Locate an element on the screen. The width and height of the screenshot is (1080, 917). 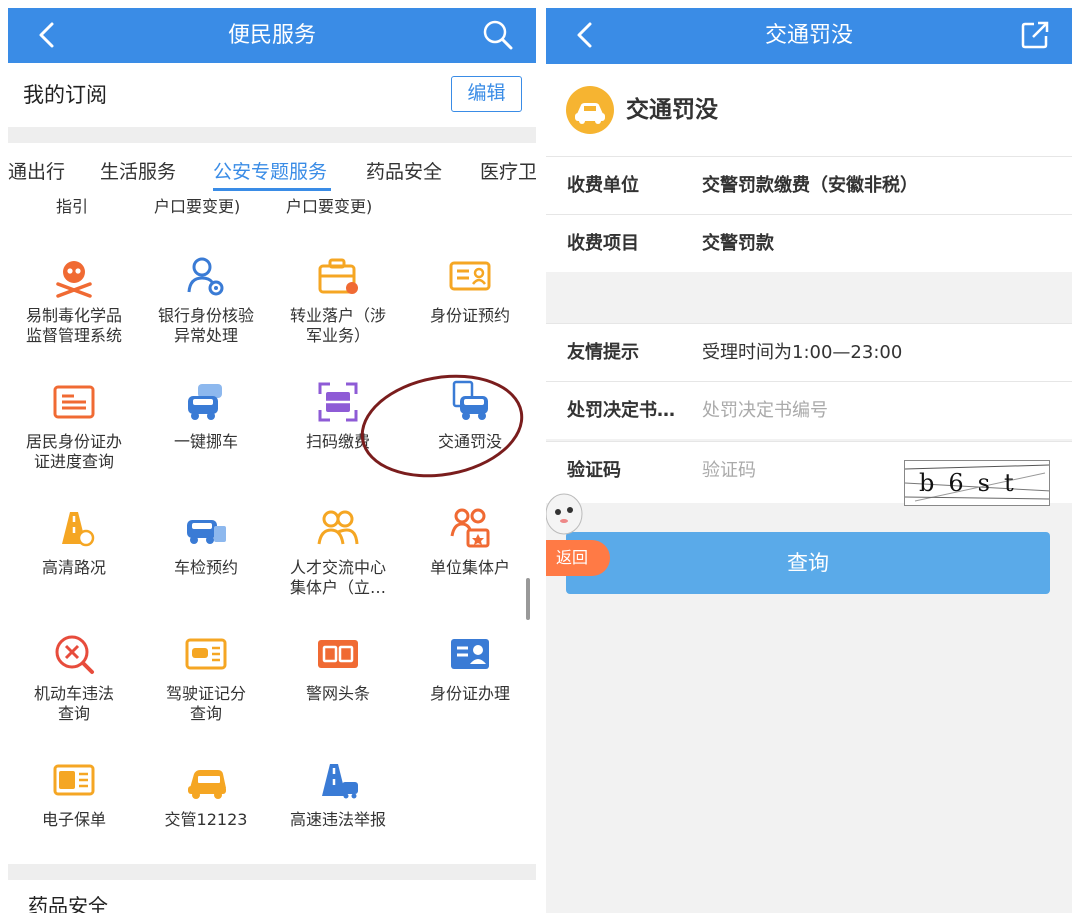
car-badge is located at coordinates (590, 110).